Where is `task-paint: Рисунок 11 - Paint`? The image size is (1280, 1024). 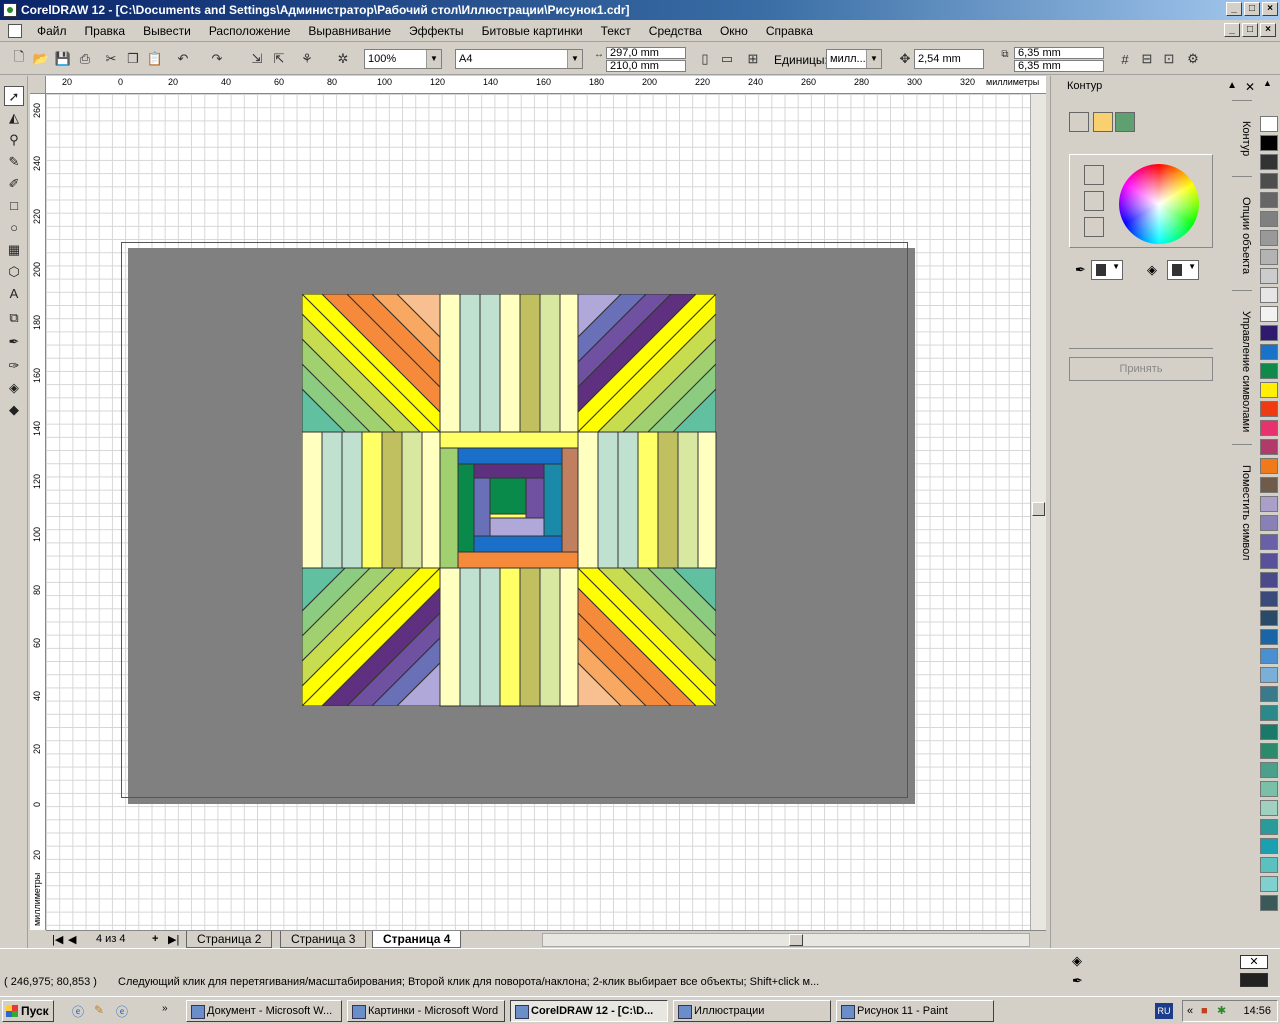
task-paint: Рисунок 11 - Paint is located at coordinates (915, 1011).